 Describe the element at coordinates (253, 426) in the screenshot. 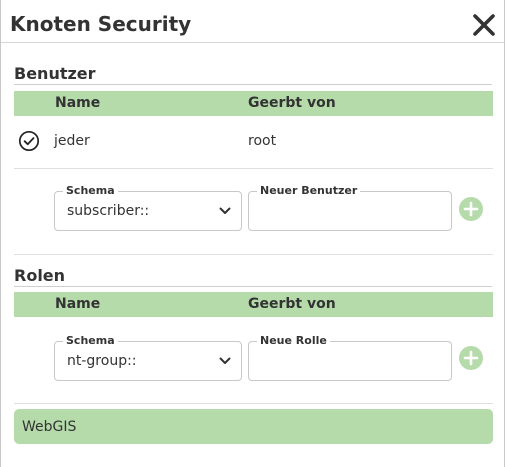

I see `group-bar-webgis: WebGIS` at that location.